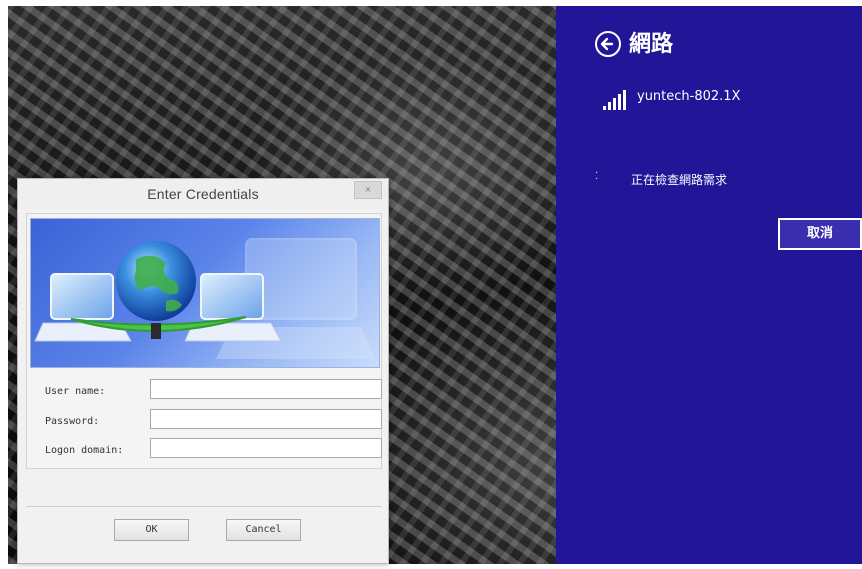  What do you see at coordinates (263, 530) in the screenshot?
I see `cancel-button: Cancel` at bounding box center [263, 530].